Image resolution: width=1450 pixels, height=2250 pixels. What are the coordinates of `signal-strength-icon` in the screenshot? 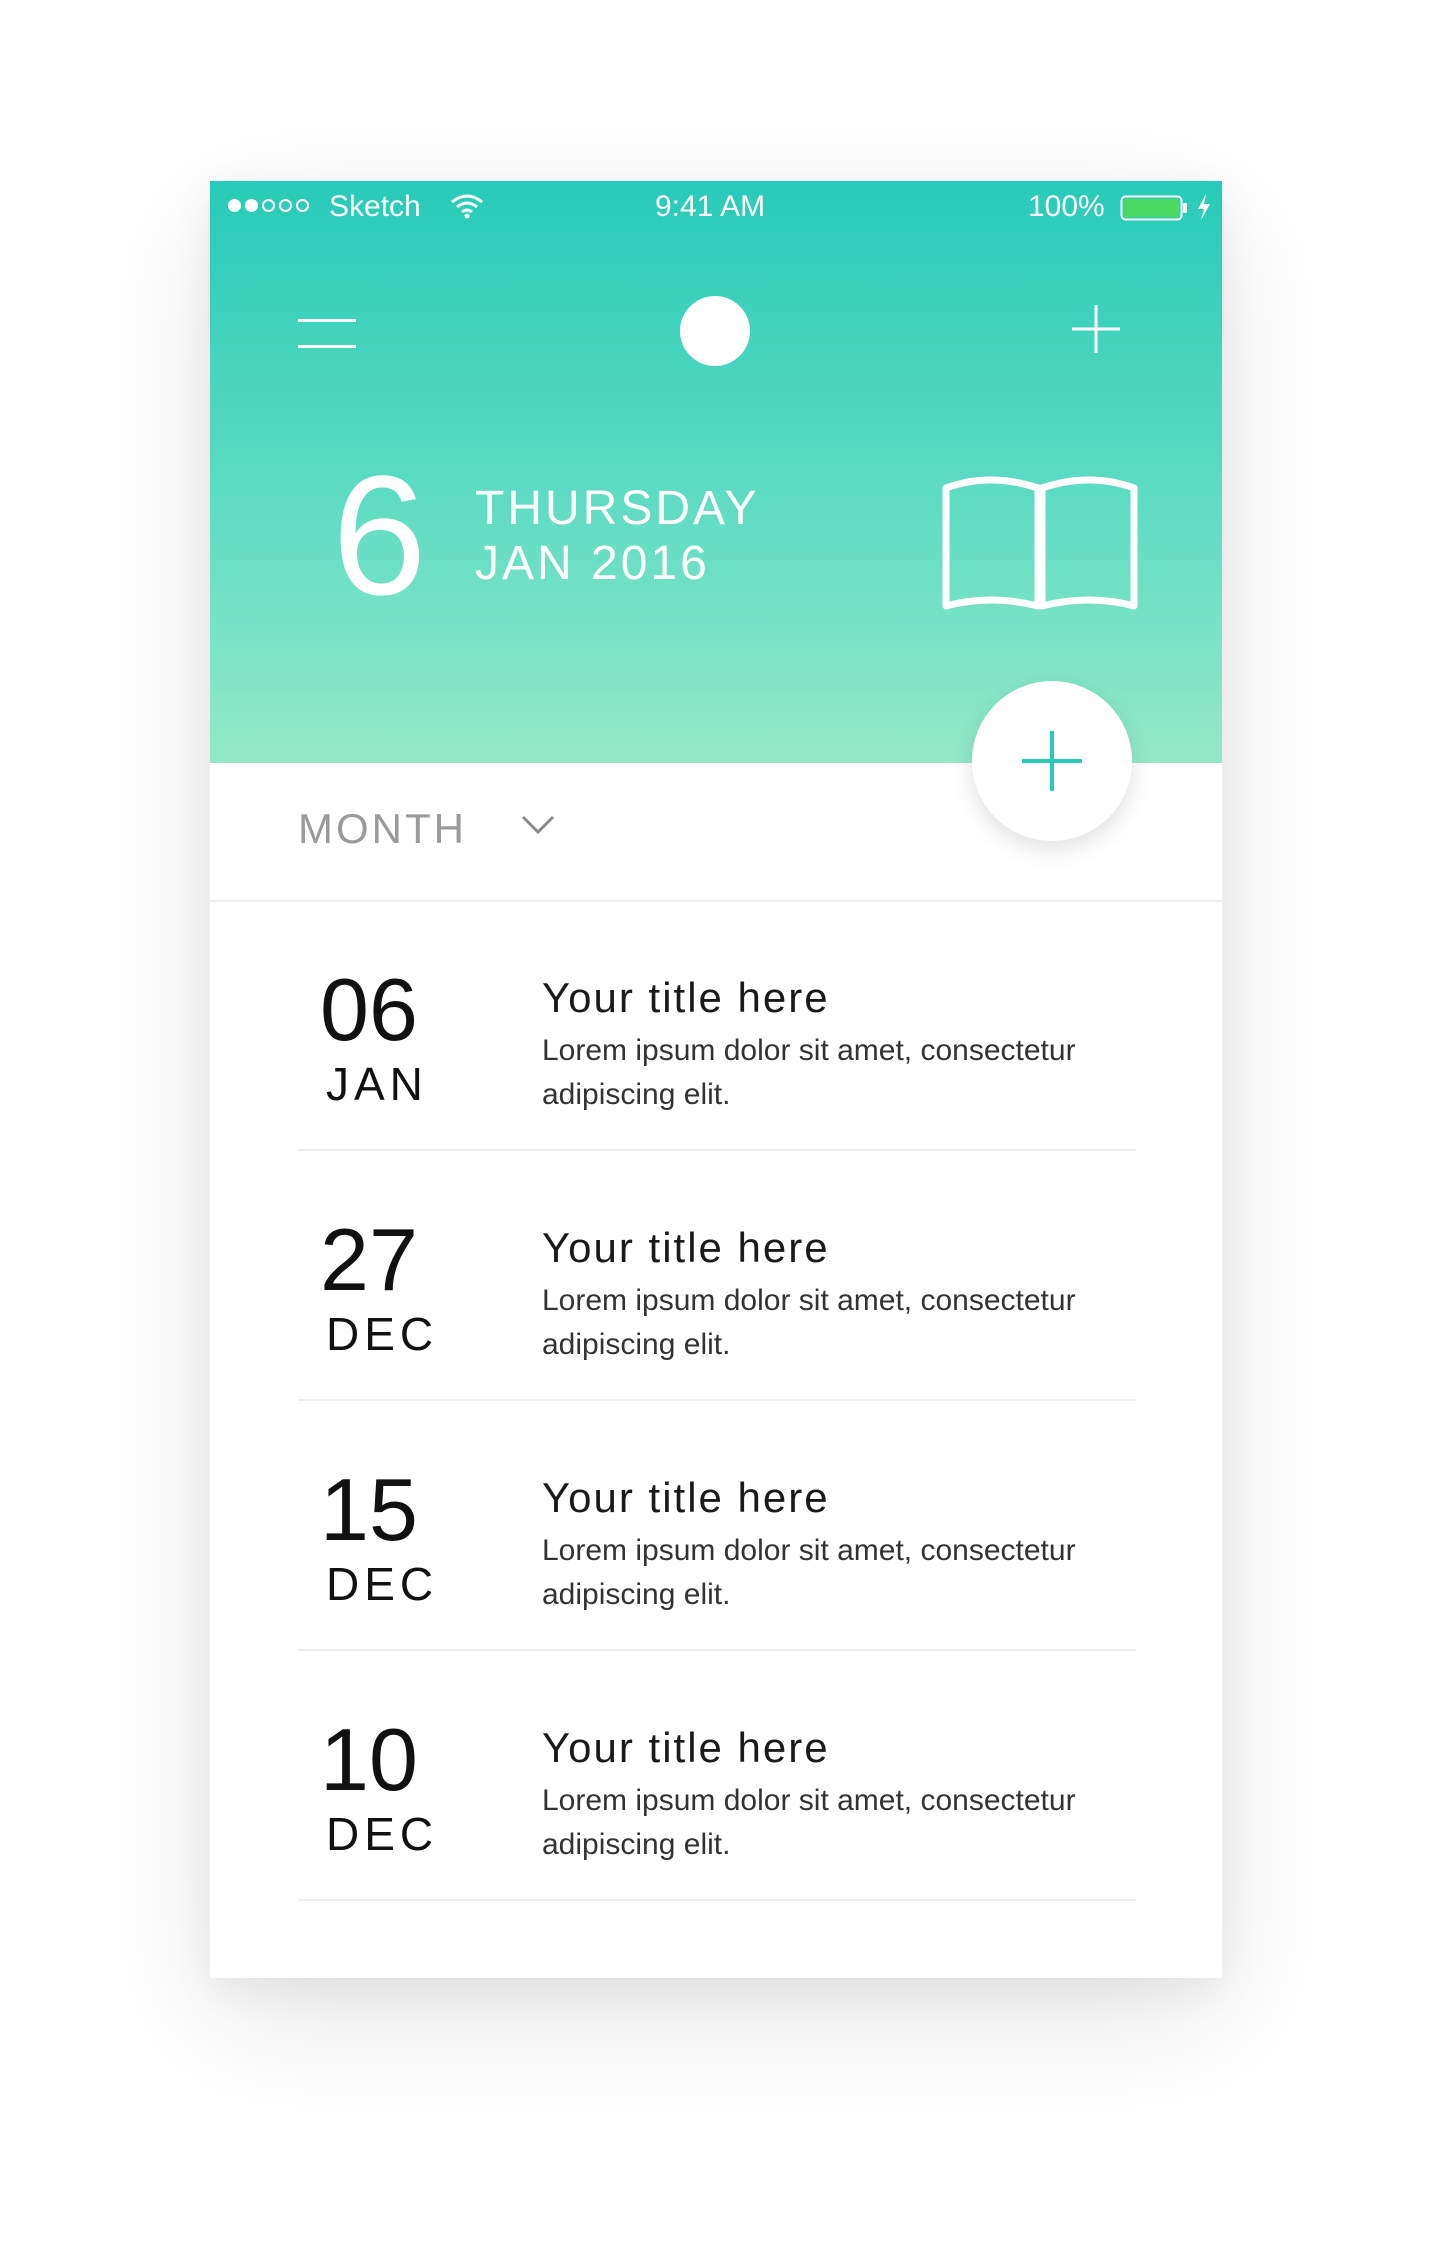 It's located at (268, 205).